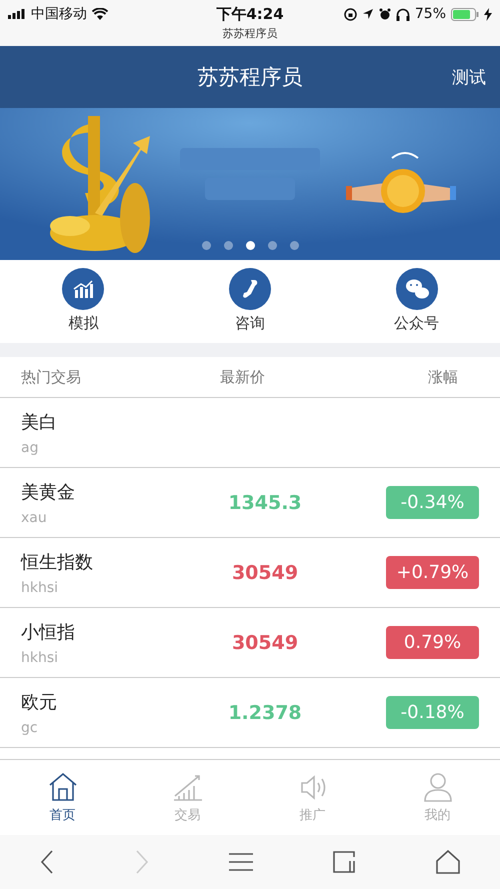 The width and height of the screenshot is (500, 889). I want to click on quote-row: 恒生指数 hkhsi 30549 +0.79%, so click(250, 573).